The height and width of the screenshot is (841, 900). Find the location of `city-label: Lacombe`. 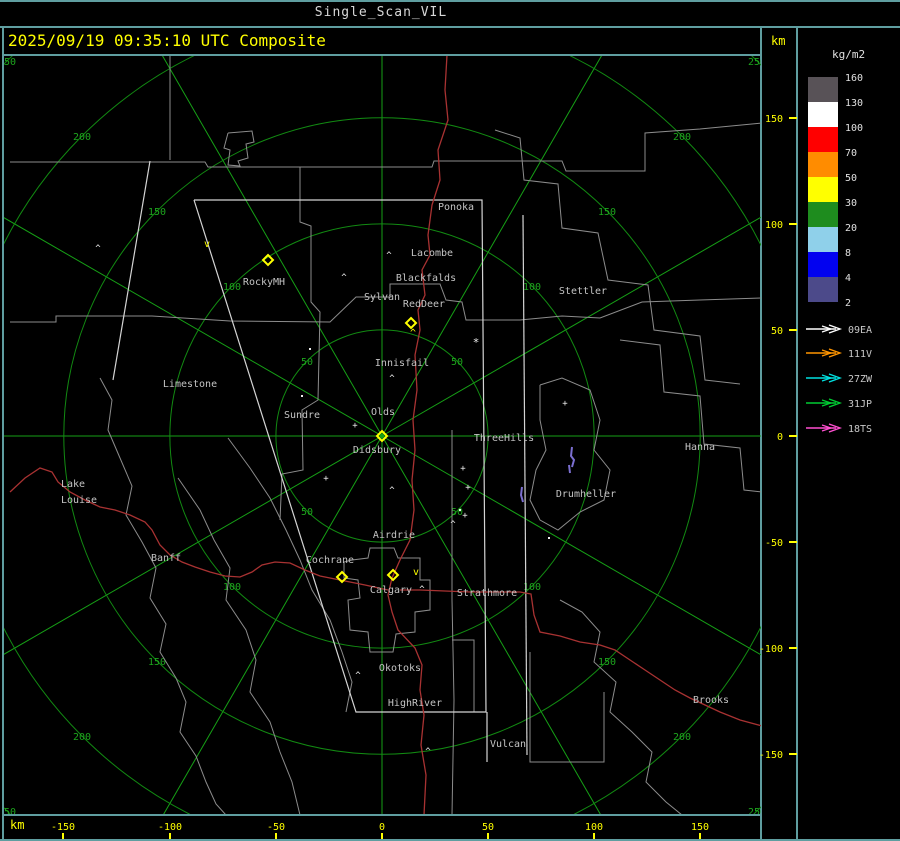

city-label: Lacombe is located at coordinates (432, 253).